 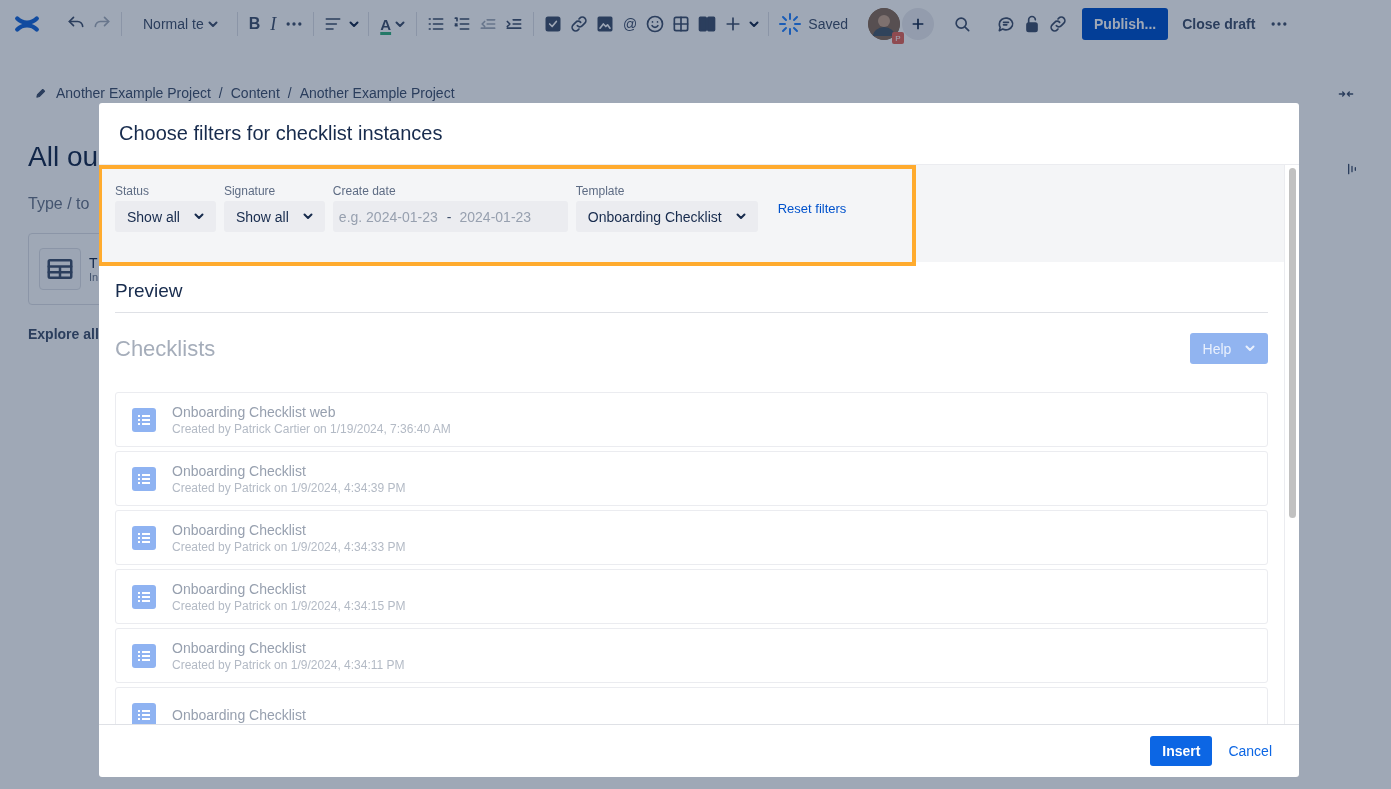 I want to click on checklists-title: Checklists, so click(x=165, y=348).